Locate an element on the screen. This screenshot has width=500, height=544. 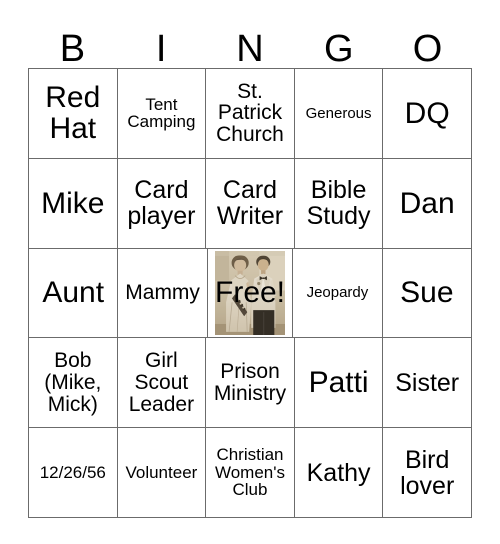
bingo-cell-label: Tent Camping is located at coordinates (161, 113).